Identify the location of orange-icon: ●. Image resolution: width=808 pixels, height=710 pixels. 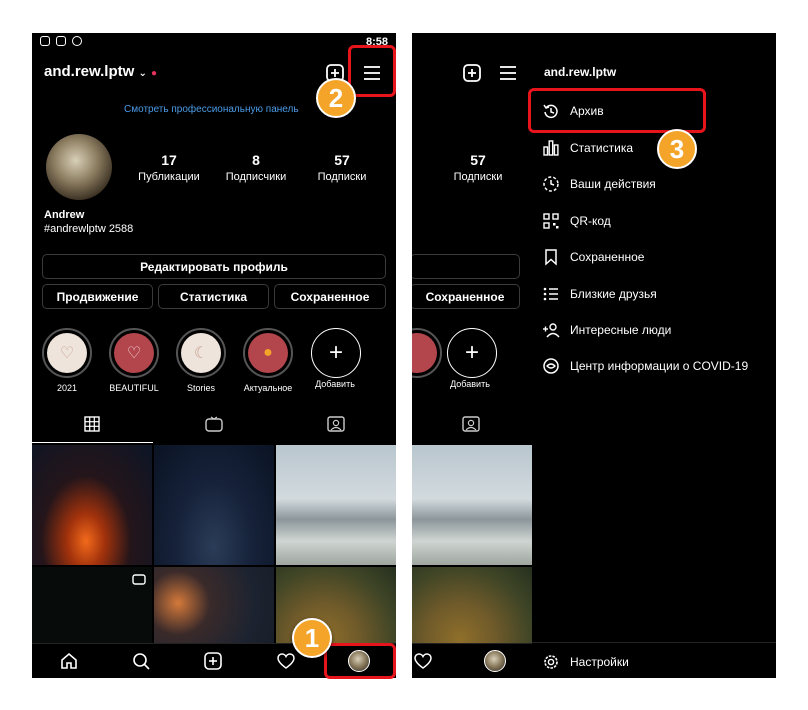
(268, 353).